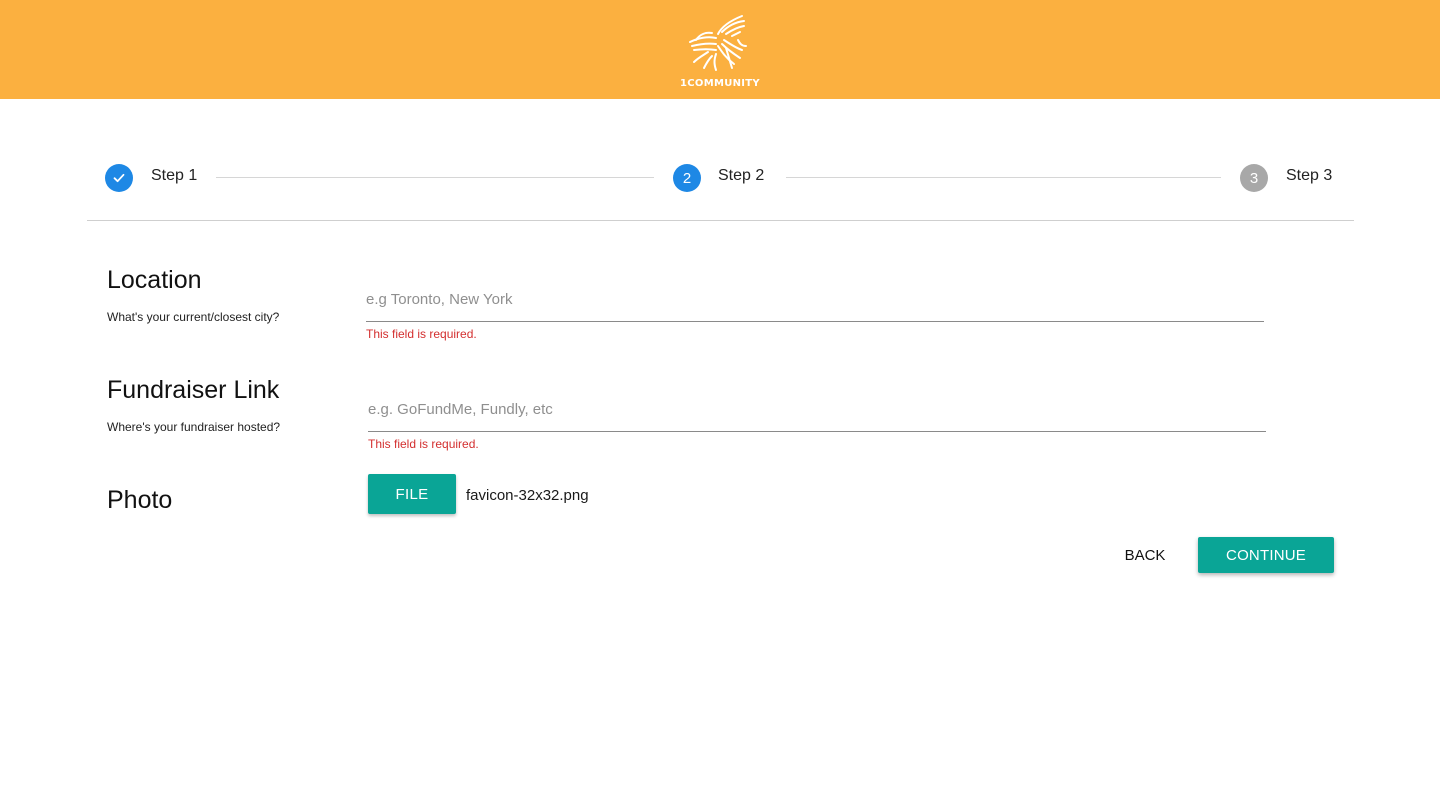 This screenshot has height=788, width=1440. Describe the element at coordinates (140, 500) in the screenshot. I see `photo-title: Photo` at that location.